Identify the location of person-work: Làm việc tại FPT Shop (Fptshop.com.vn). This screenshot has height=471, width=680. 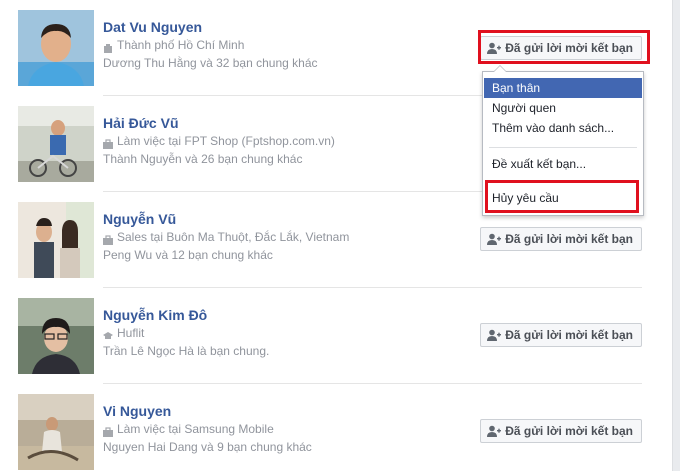
(226, 141).